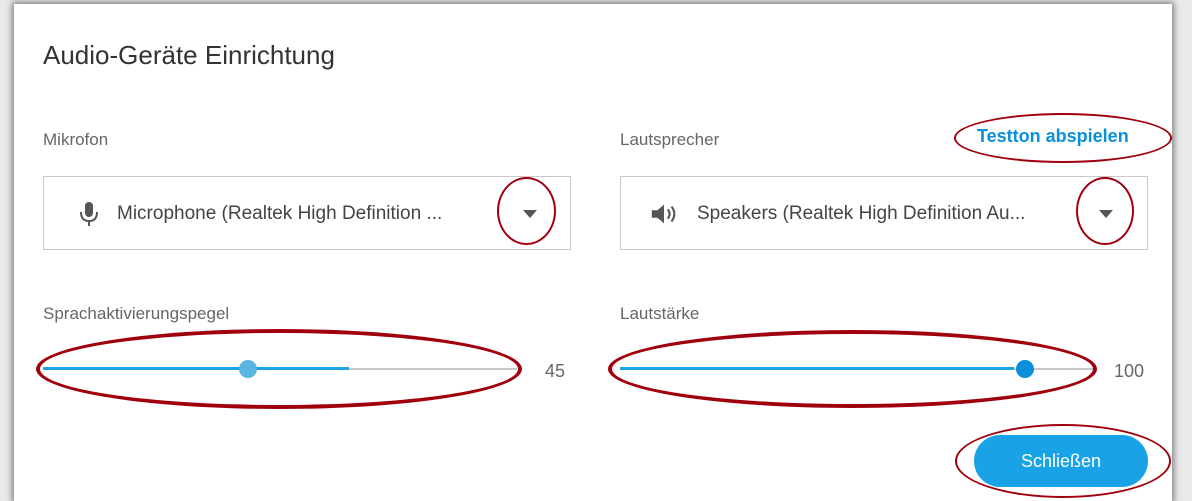  Describe the element at coordinates (189, 55) in the screenshot. I see `dialog-title: Audio-Geräte Einrichtung` at that location.